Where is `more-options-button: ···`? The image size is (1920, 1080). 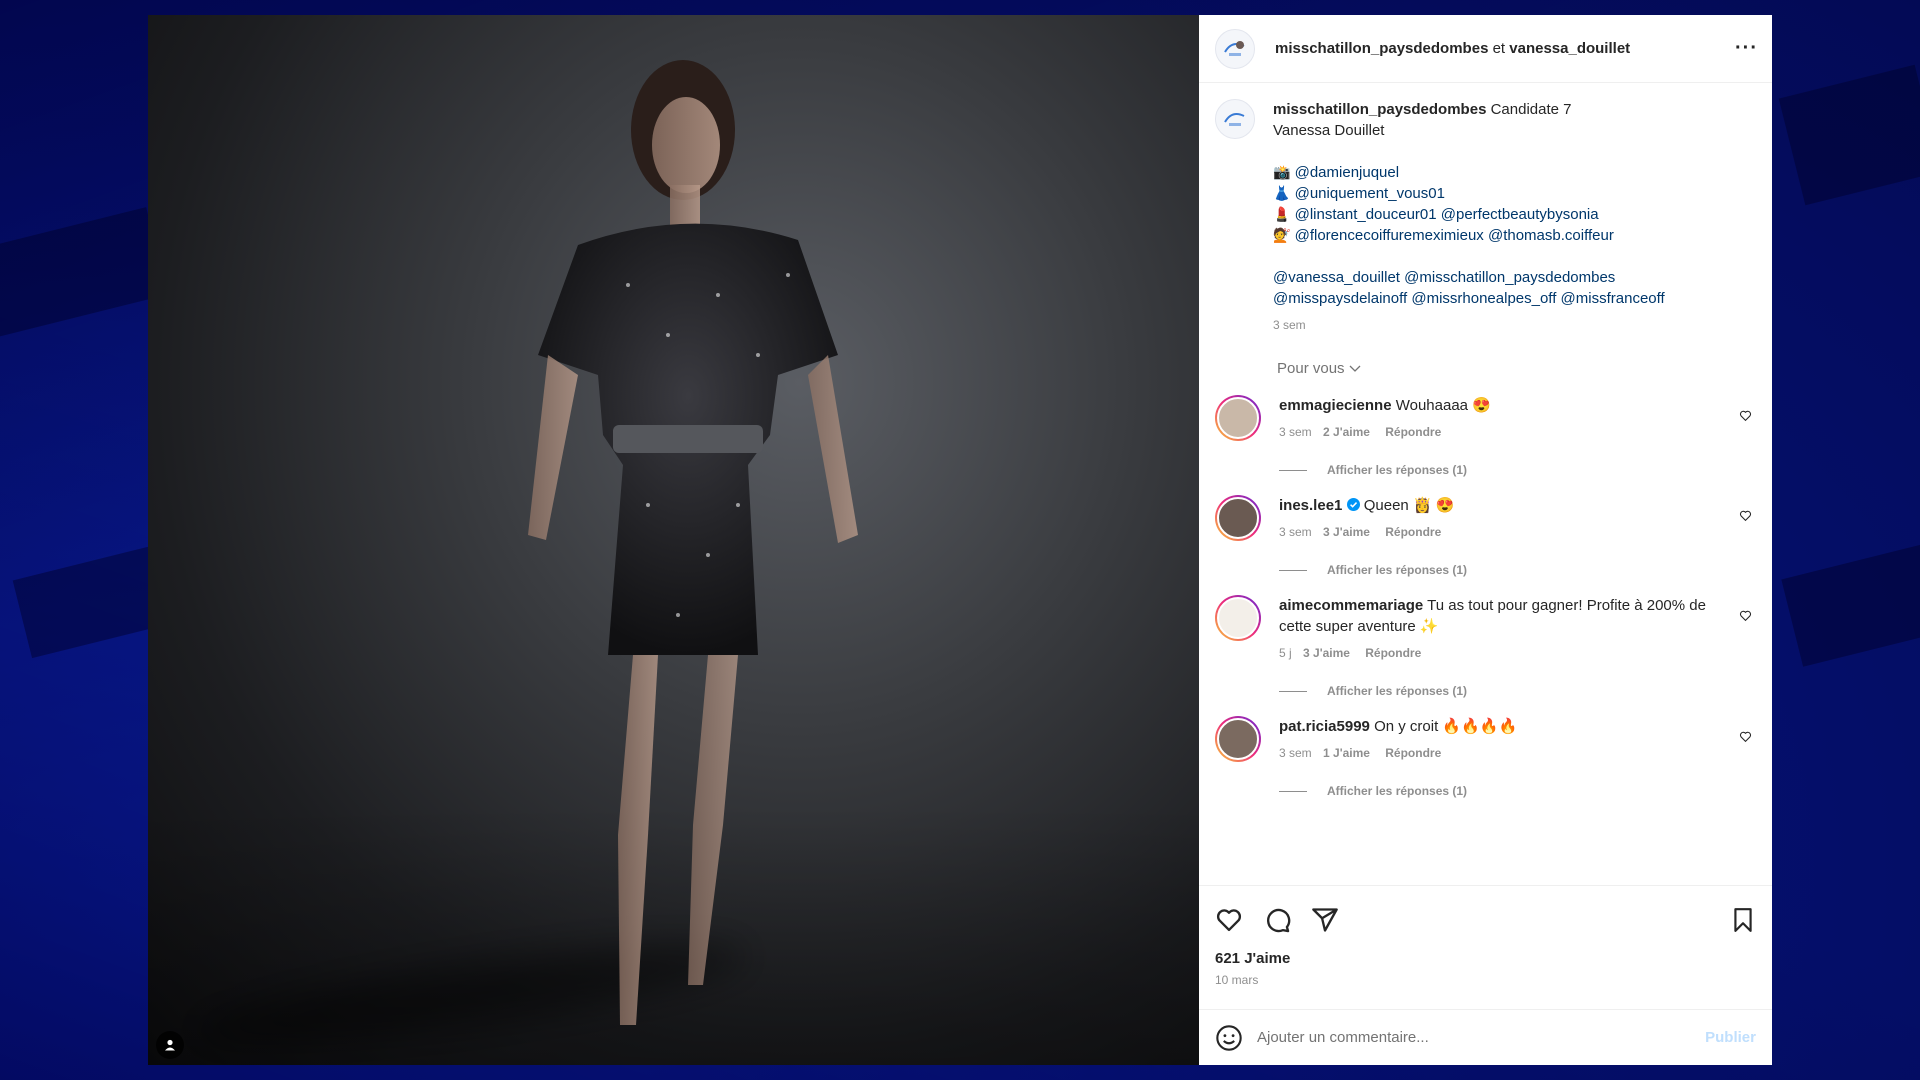 more-options-button: ··· is located at coordinates (1746, 48).